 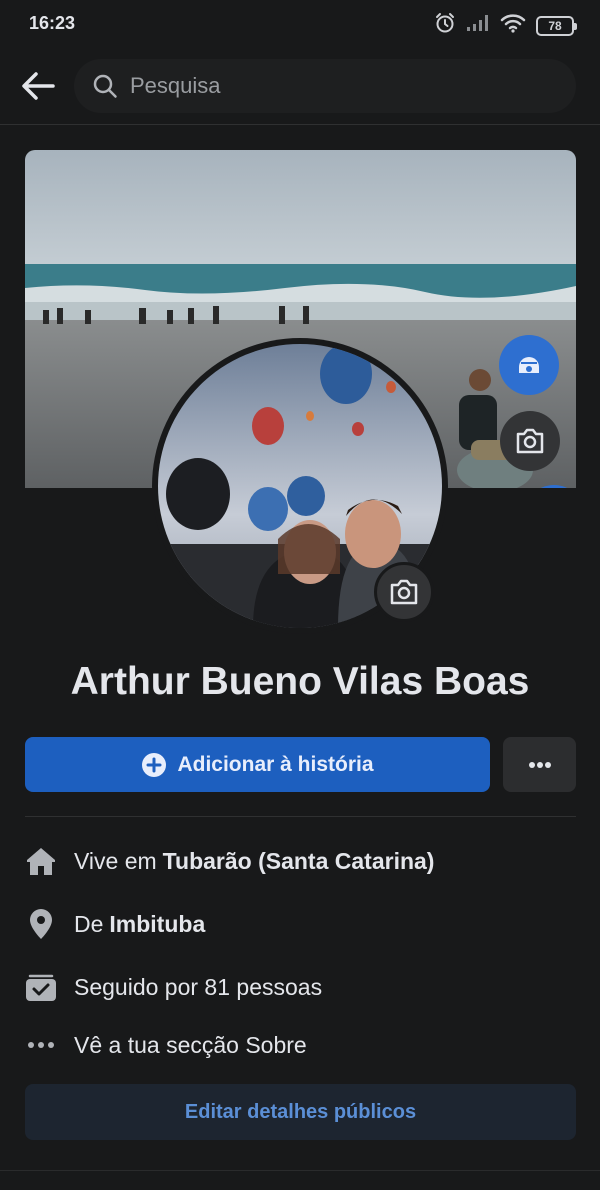 What do you see at coordinates (115, 860) in the screenshot?
I see `lives-prefix: Vive em` at bounding box center [115, 860].